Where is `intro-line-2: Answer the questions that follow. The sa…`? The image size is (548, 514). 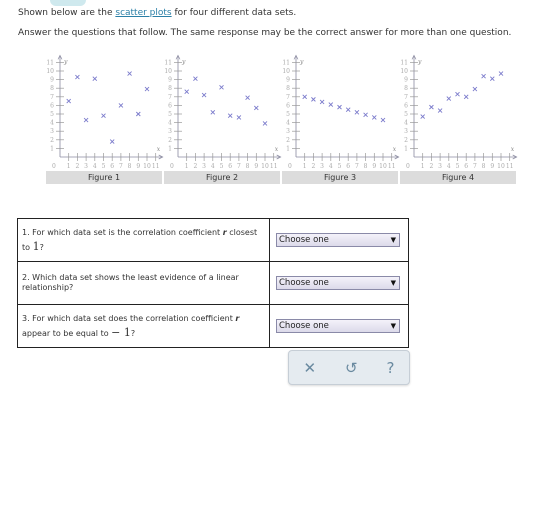
intro-line-2: Answer the questions that follow. The sa… is located at coordinates (265, 33).